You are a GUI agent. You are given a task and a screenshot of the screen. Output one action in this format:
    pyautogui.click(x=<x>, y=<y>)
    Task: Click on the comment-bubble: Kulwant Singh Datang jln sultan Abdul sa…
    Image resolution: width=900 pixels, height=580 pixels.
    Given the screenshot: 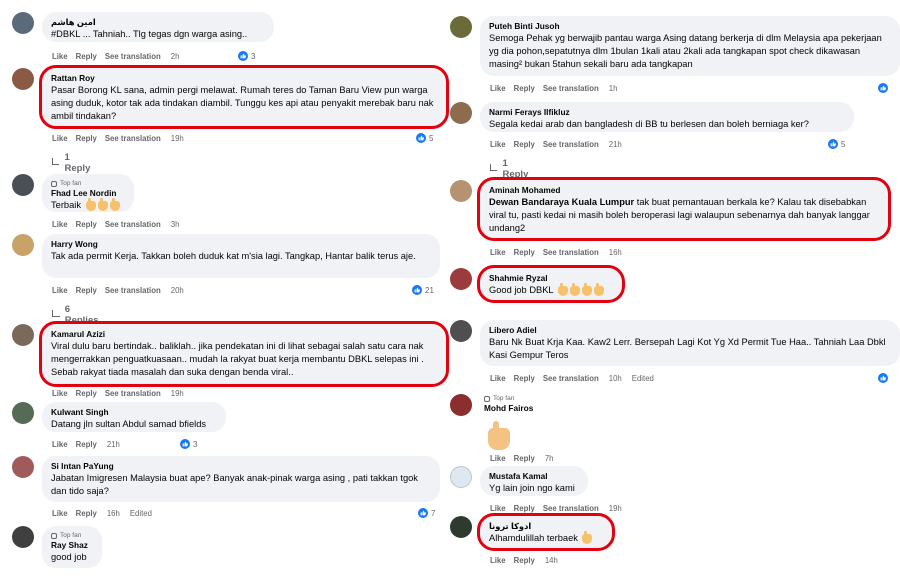 What is the action you would take?
    pyautogui.click(x=134, y=417)
    